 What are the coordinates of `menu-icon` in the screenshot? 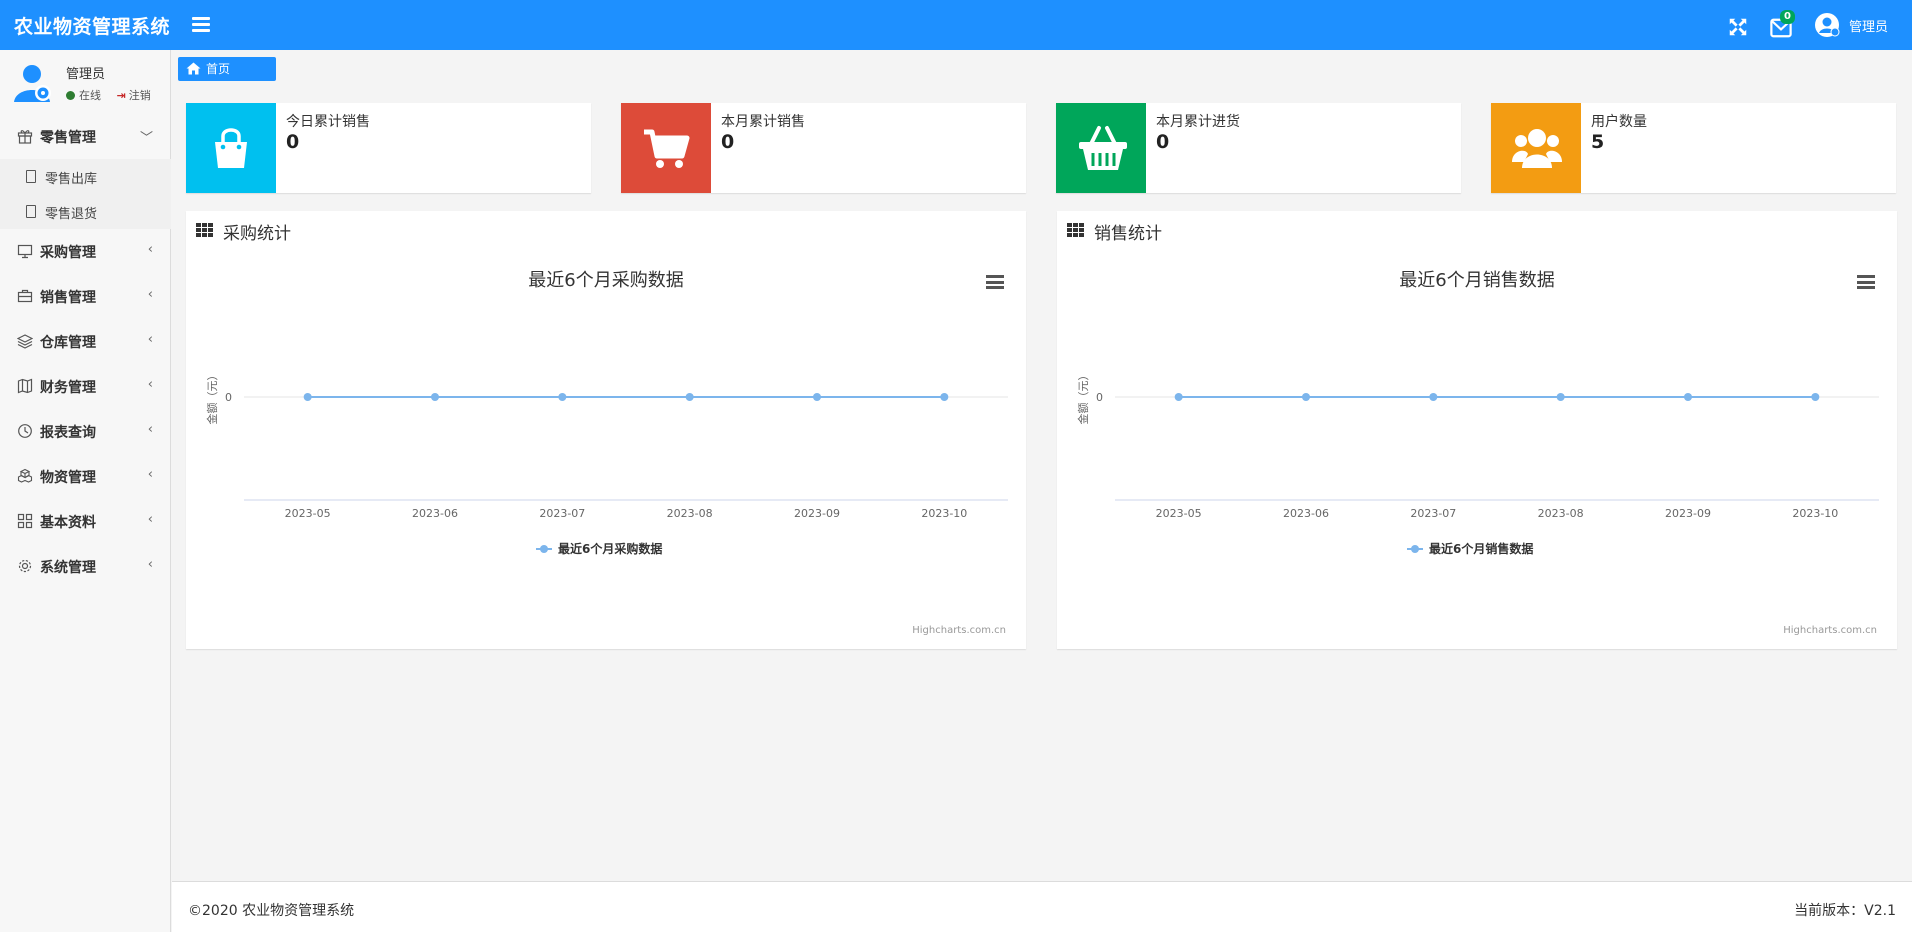 It's located at (201, 25).